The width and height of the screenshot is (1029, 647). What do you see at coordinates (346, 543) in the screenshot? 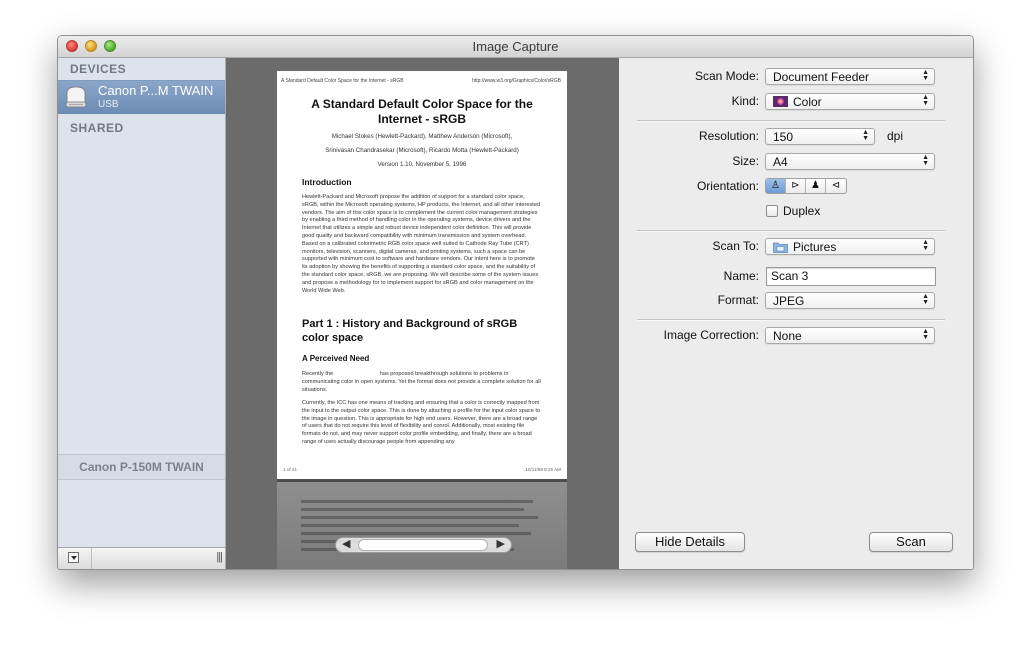
I see `scroll-left-icon: ◀` at bounding box center [346, 543].